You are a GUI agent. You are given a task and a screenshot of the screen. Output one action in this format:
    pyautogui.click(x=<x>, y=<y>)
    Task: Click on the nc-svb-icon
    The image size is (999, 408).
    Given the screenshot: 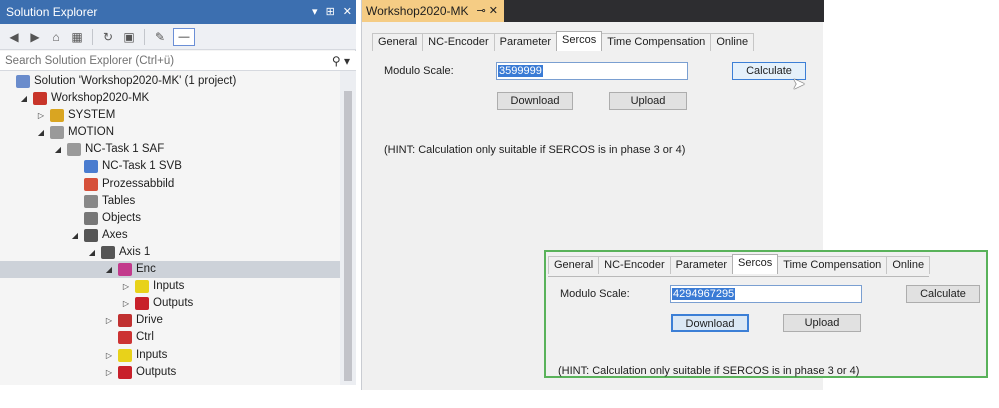 What is the action you would take?
    pyautogui.click(x=91, y=167)
    